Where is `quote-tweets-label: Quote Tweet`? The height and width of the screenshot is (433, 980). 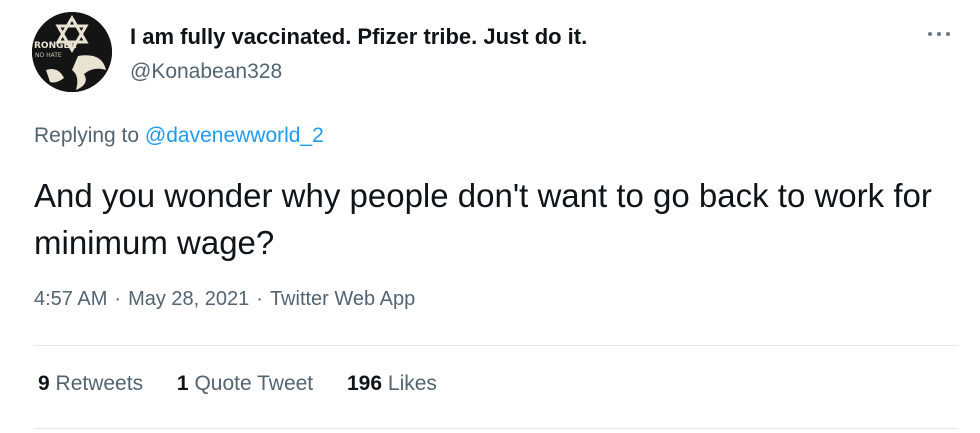 quote-tweets-label: Quote Tweet is located at coordinates (254, 383).